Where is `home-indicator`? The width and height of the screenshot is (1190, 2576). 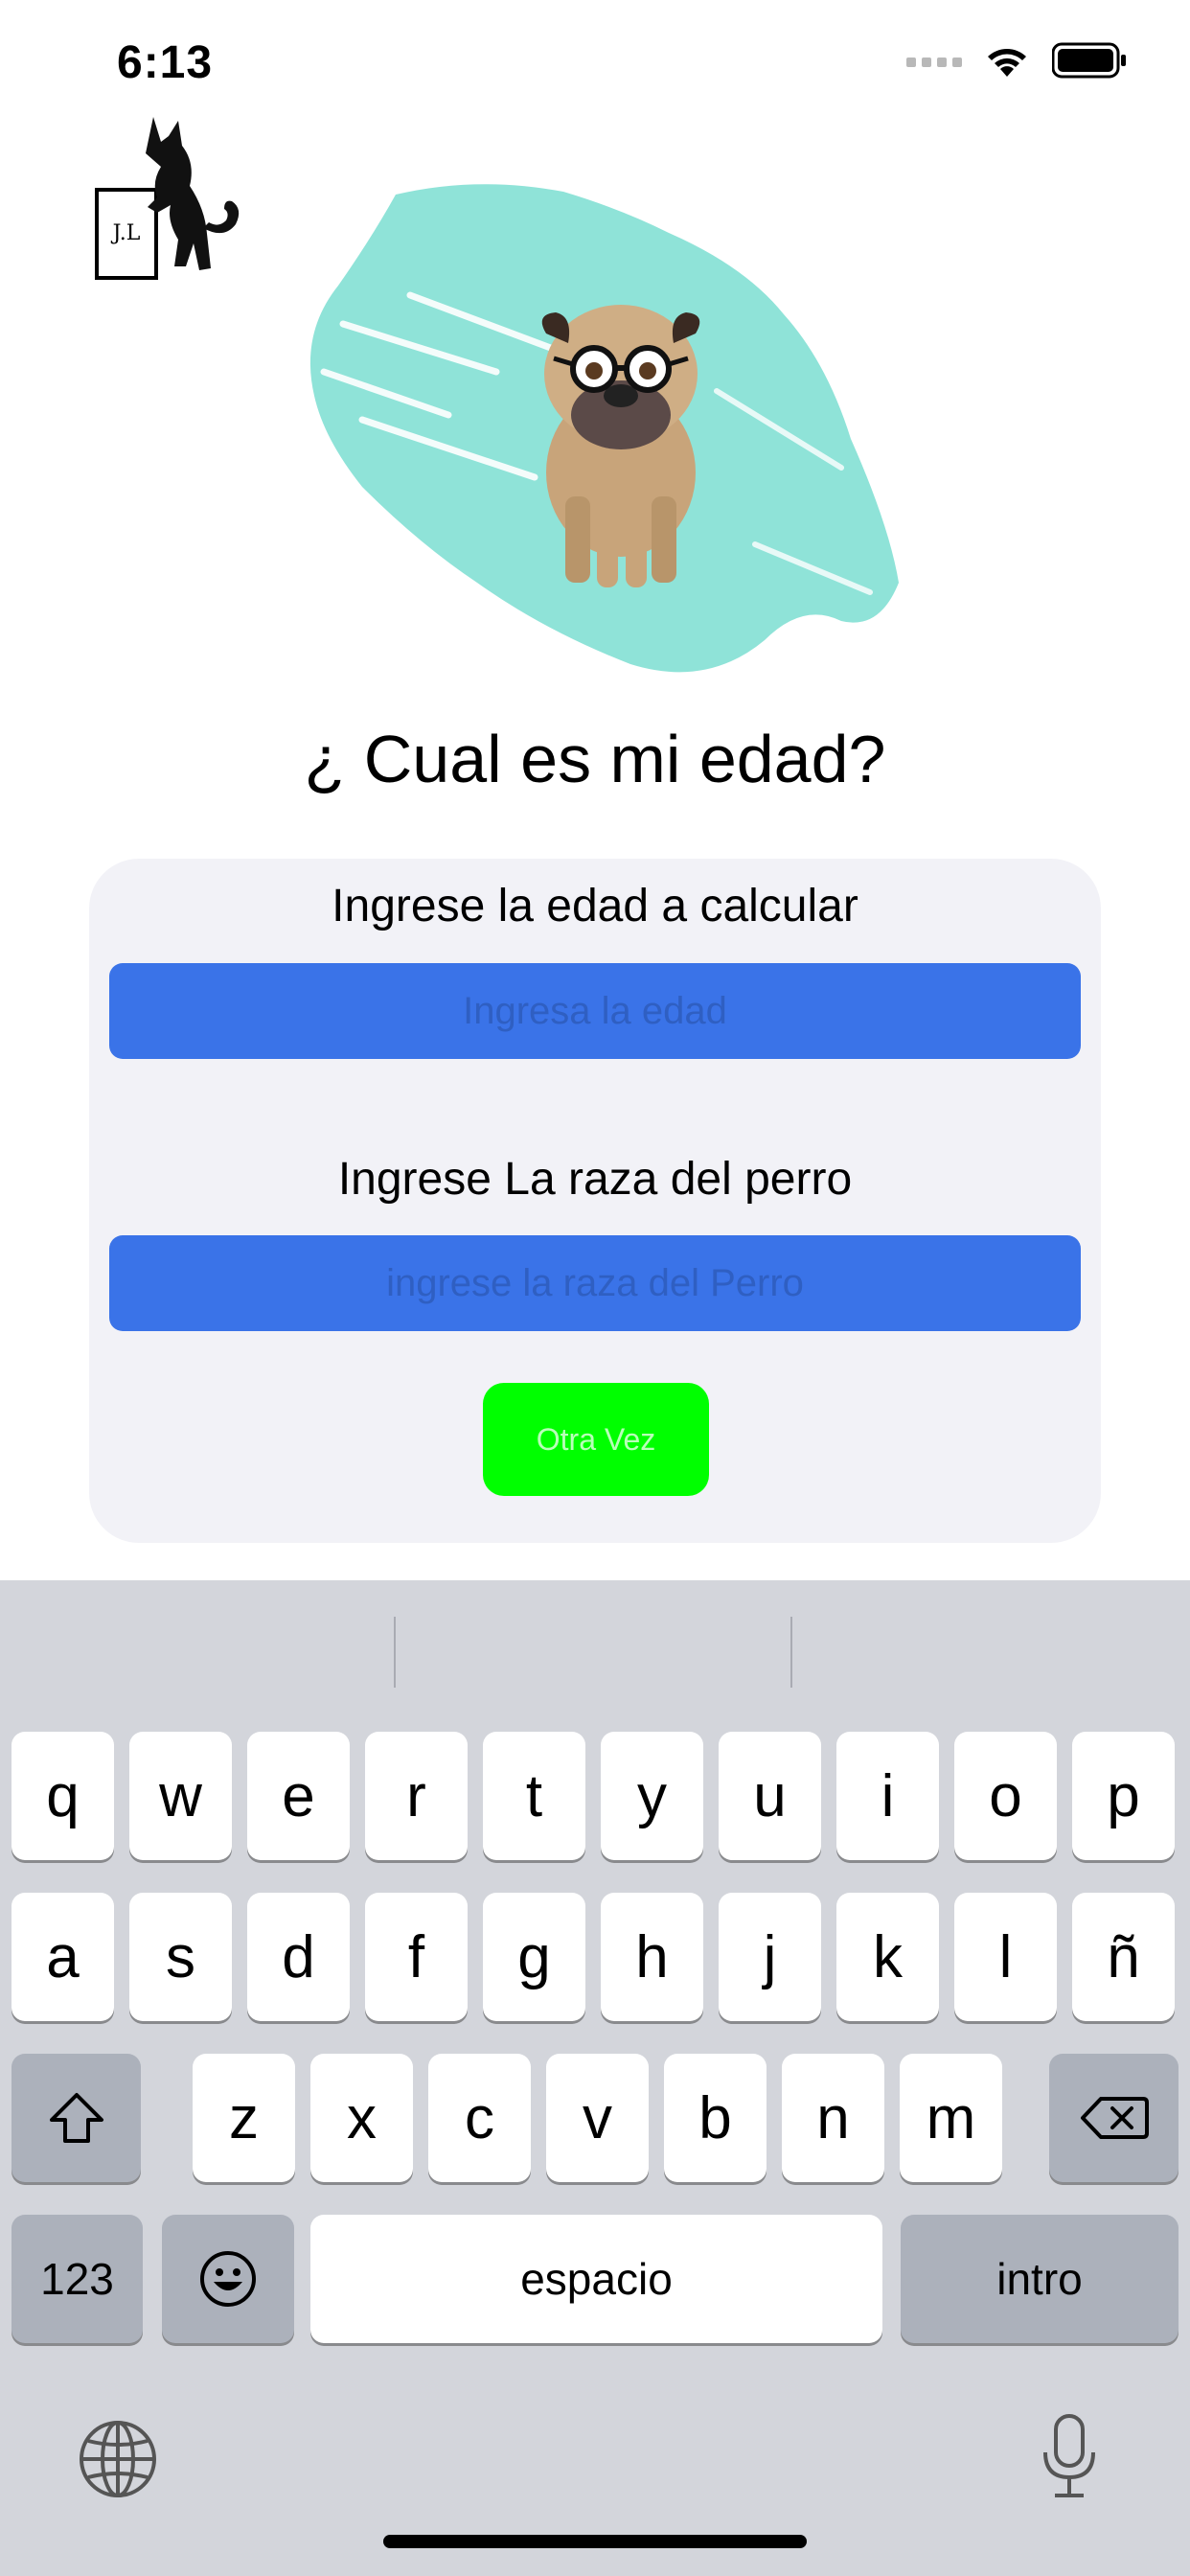 home-indicator is located at coordinates (595, 2541).